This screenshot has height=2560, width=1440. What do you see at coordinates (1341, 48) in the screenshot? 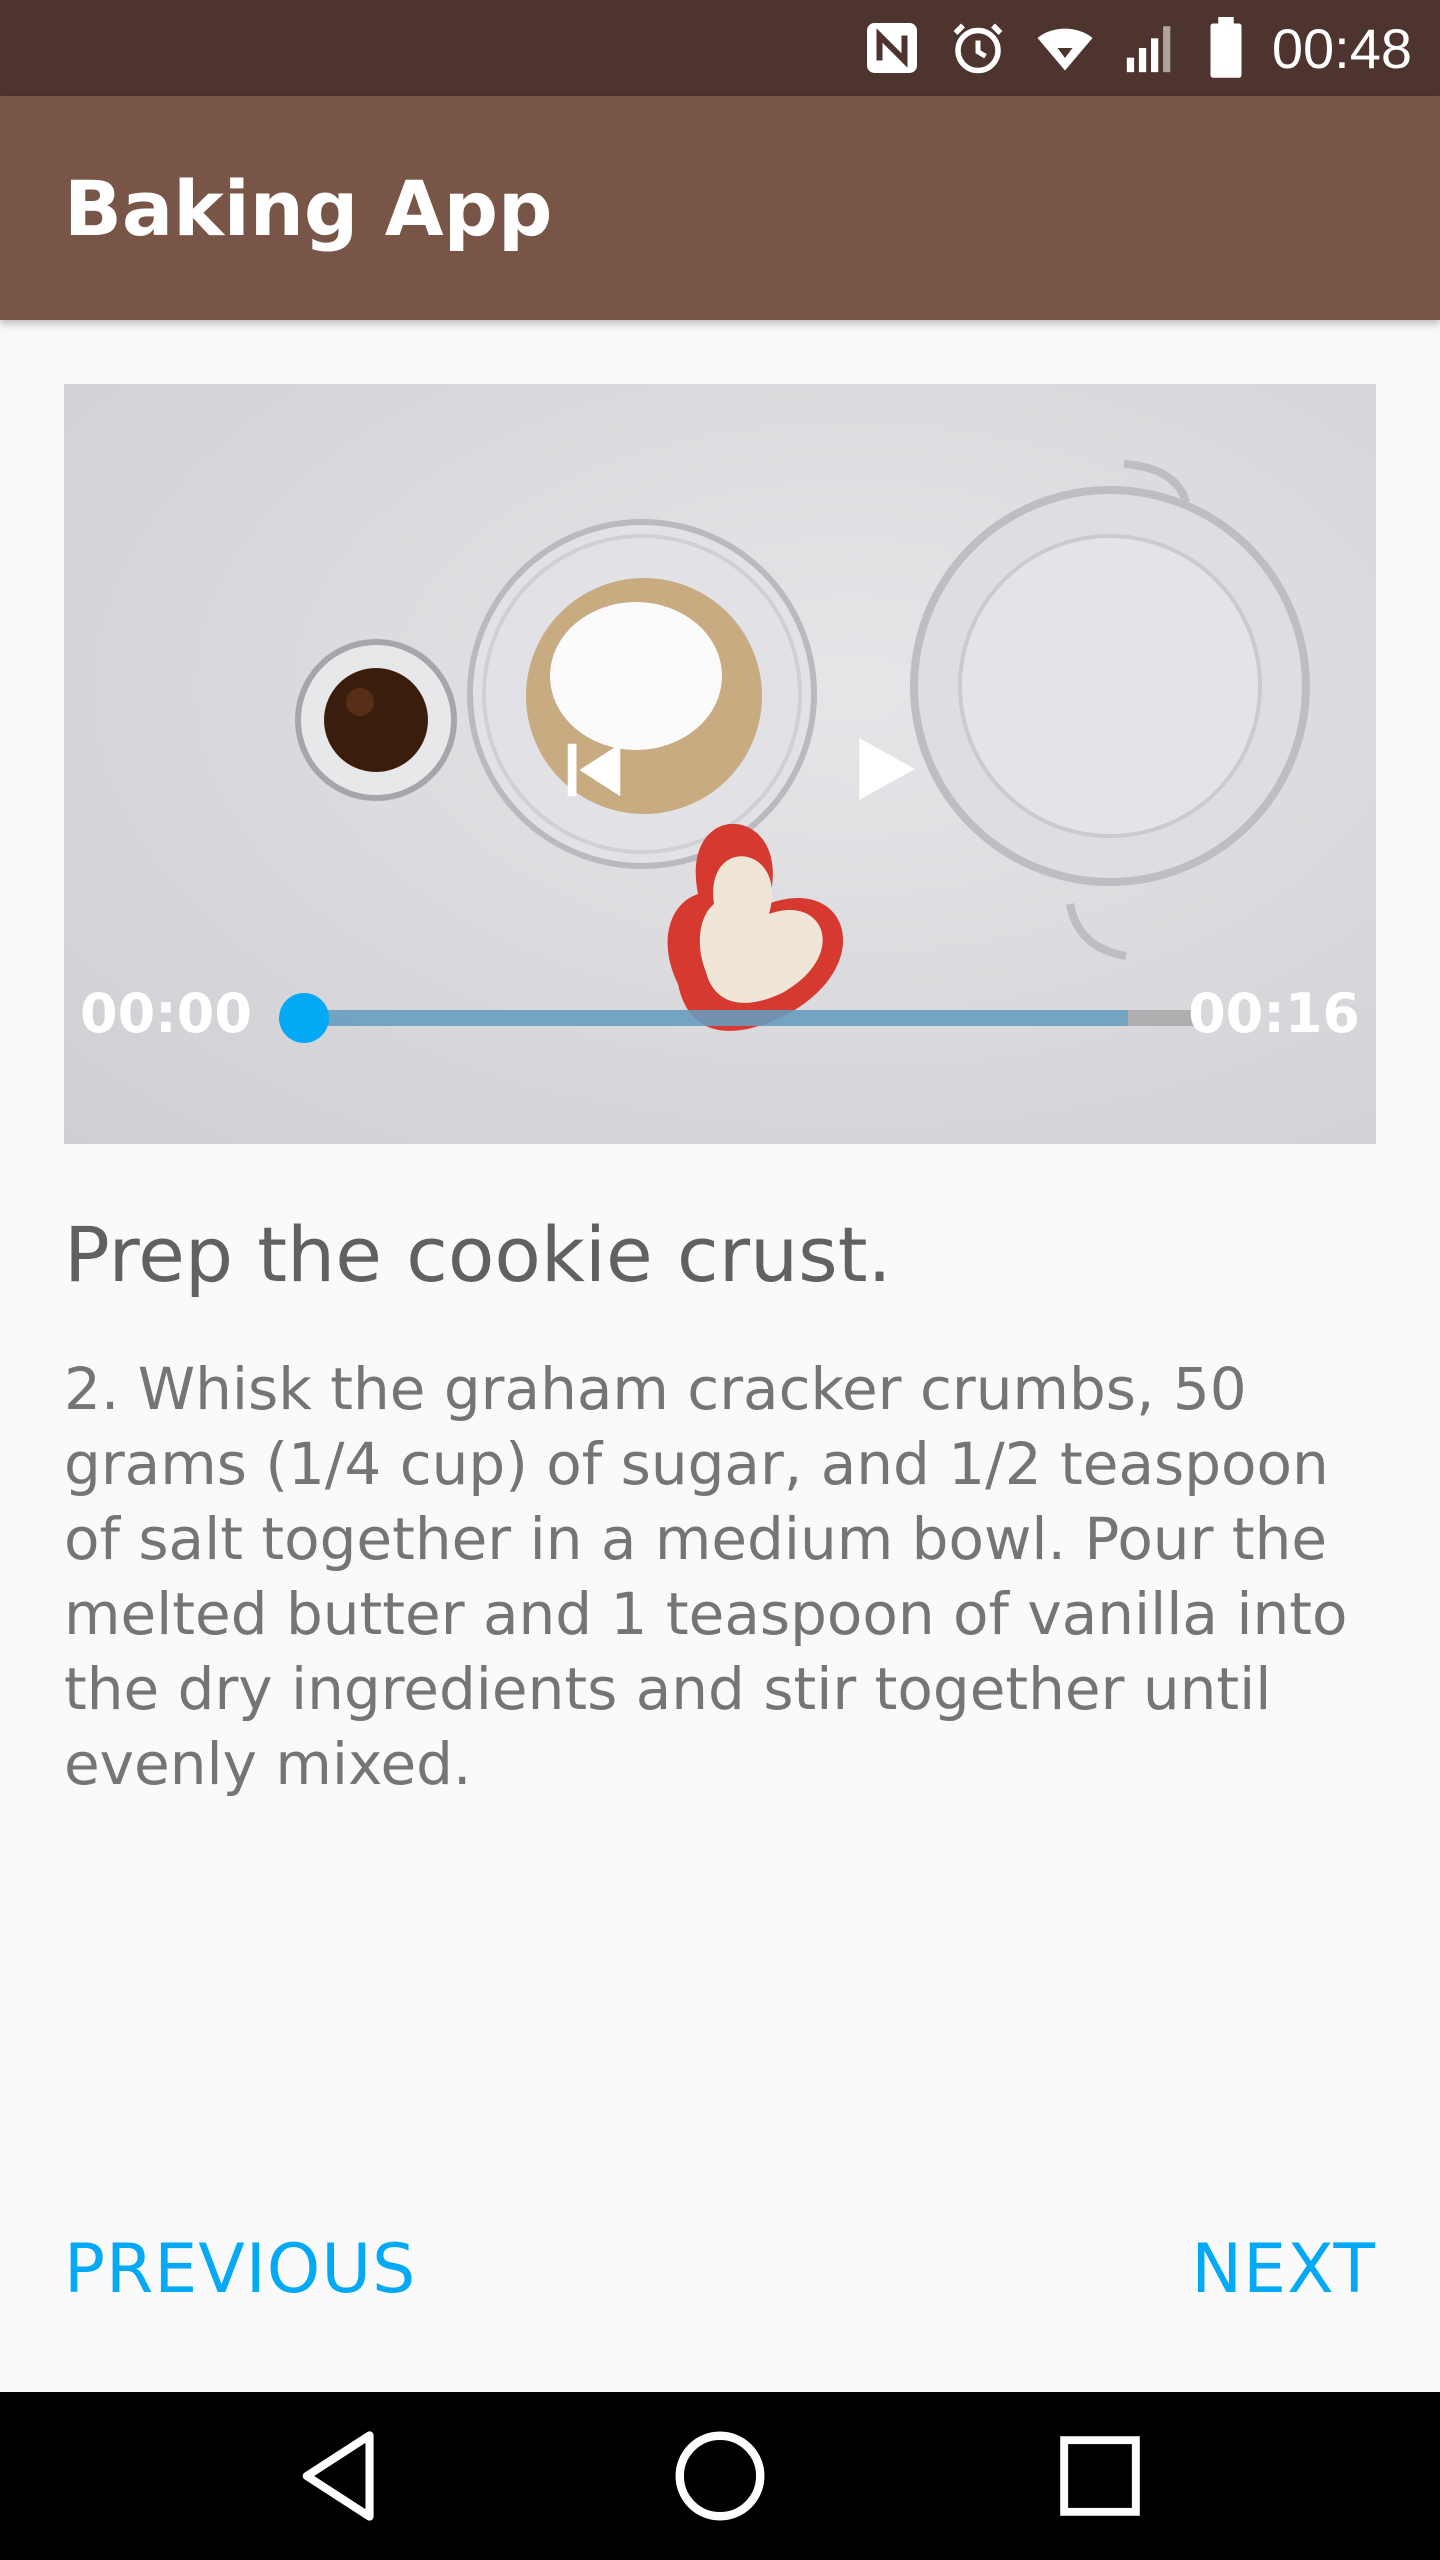
I see `status-time: 00:48` at bounding box center [1341, 48].